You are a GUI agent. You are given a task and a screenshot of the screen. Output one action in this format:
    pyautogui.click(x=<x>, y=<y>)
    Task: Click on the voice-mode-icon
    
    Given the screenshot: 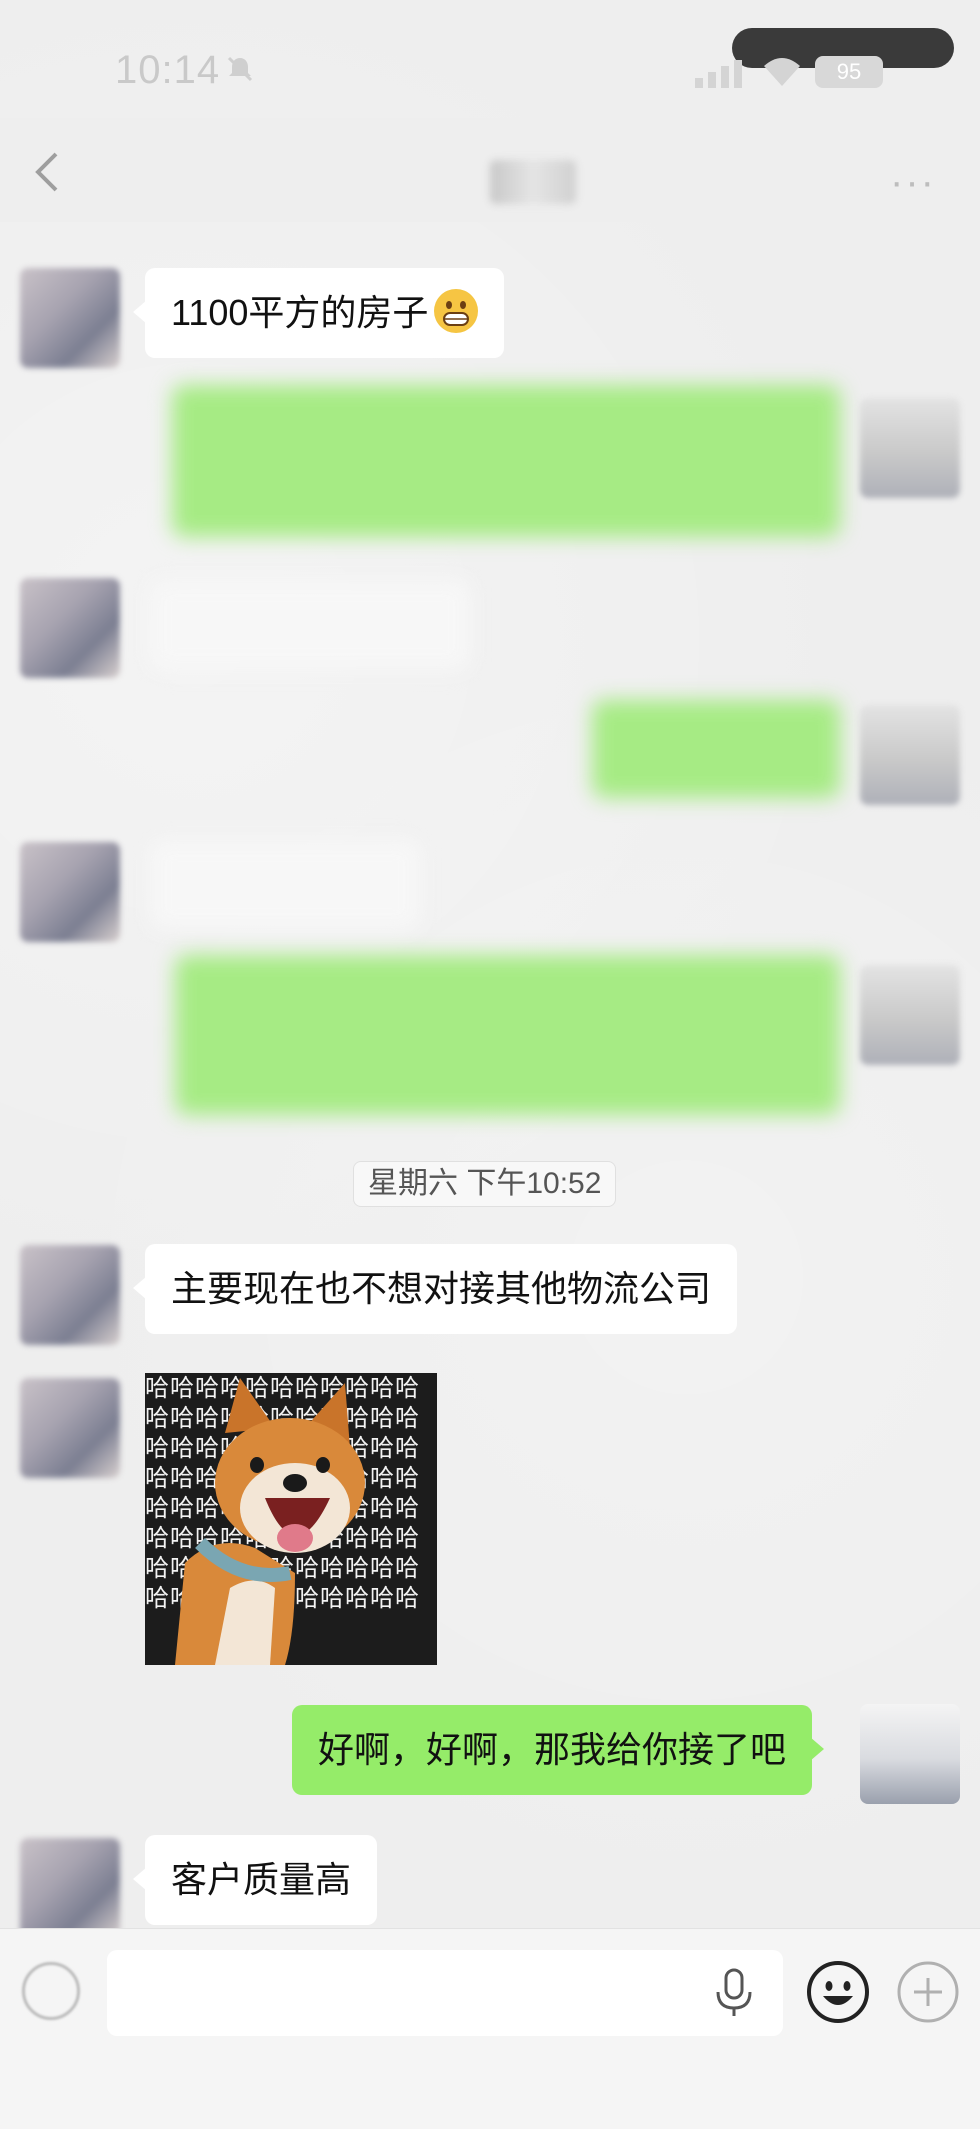 What is the action you would take?
    pyautogui.click(x=51, y=1991)
    